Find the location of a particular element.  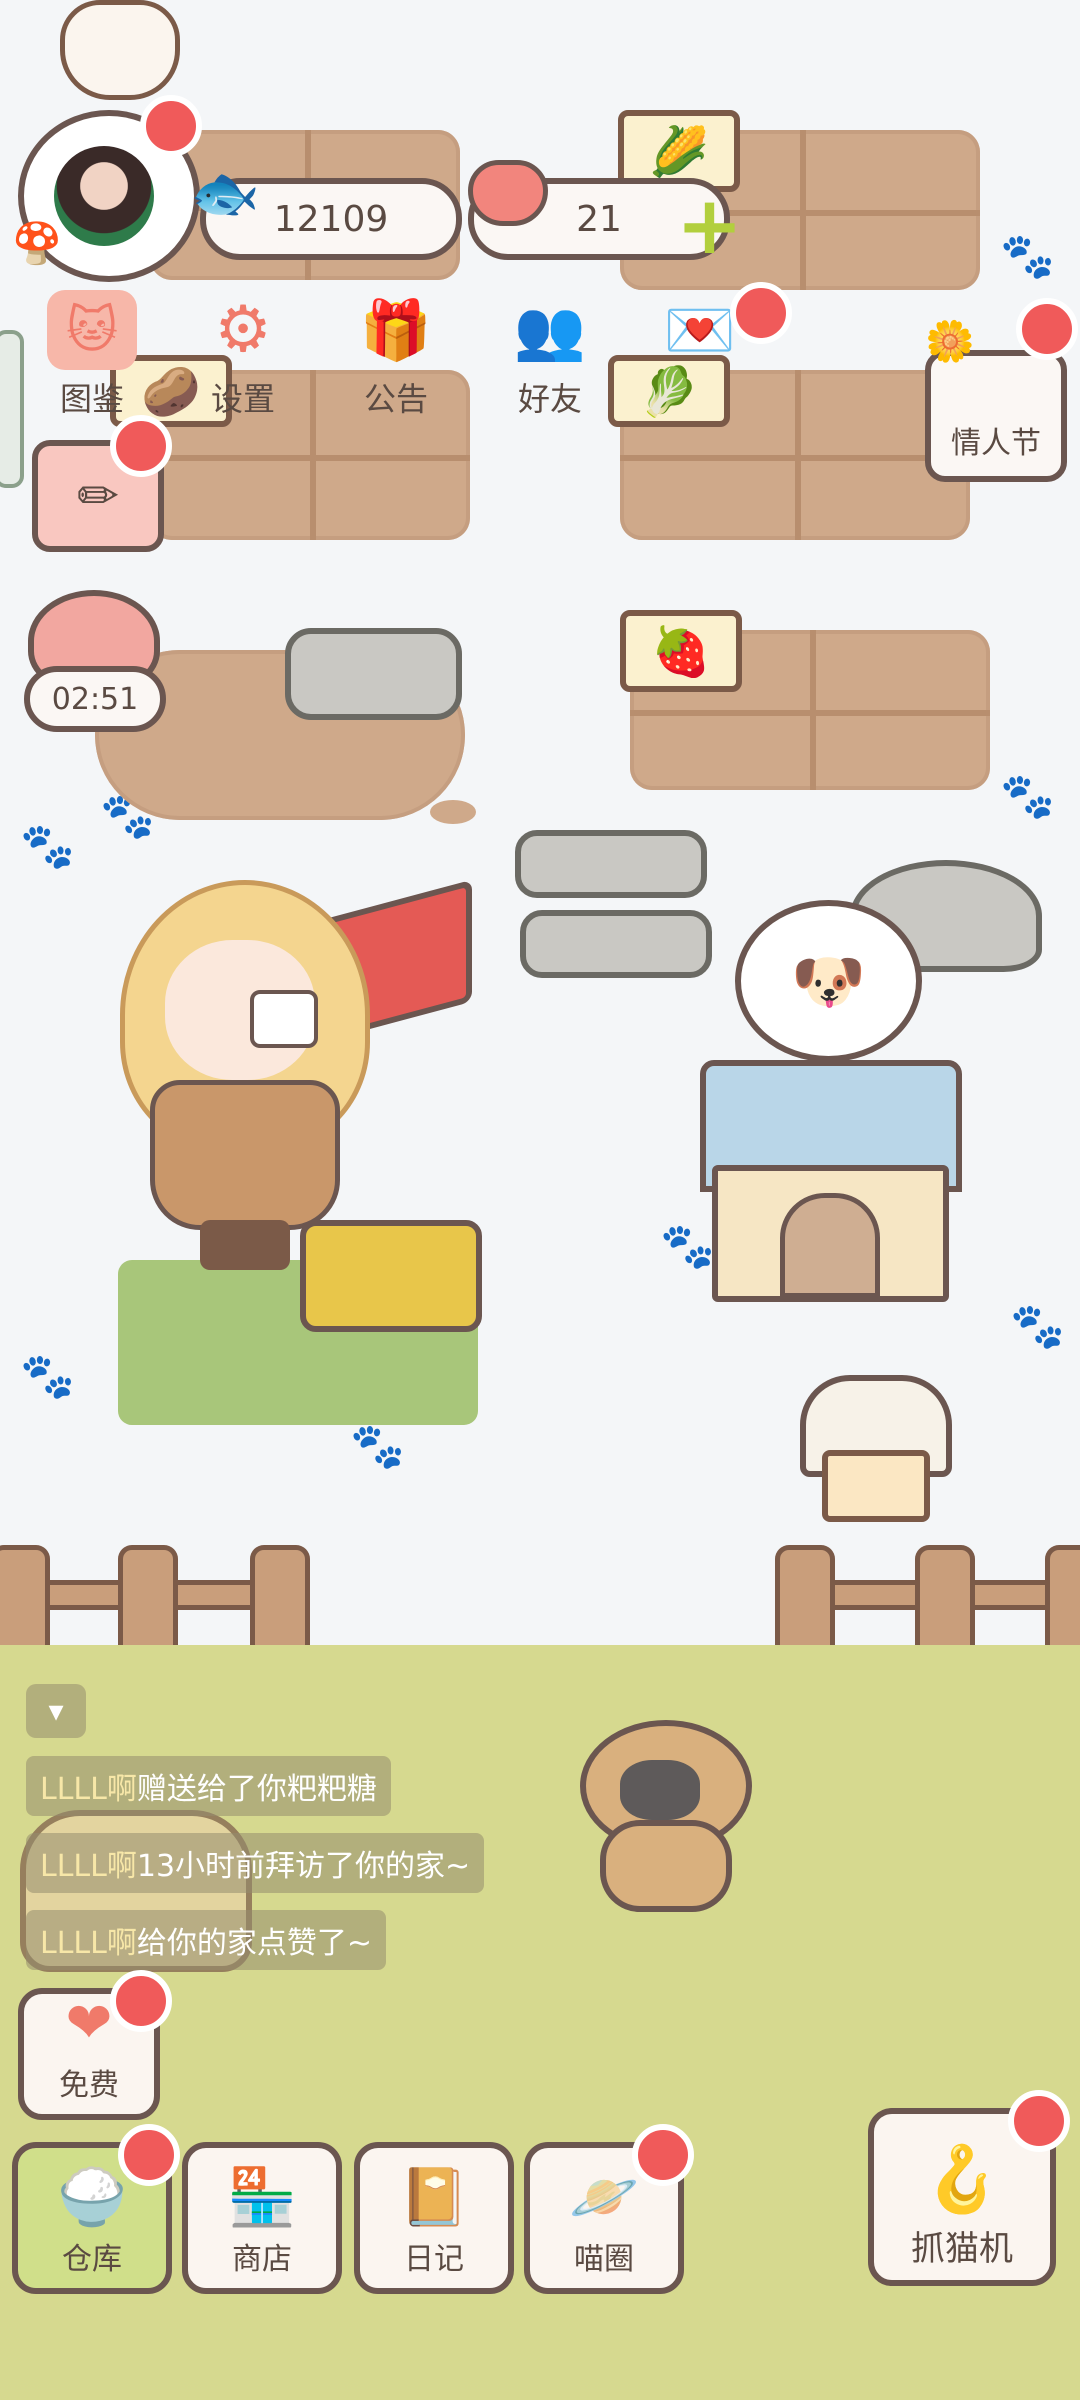

menu-item-friends: 👥 好友 is located at coordinates (550, 355).